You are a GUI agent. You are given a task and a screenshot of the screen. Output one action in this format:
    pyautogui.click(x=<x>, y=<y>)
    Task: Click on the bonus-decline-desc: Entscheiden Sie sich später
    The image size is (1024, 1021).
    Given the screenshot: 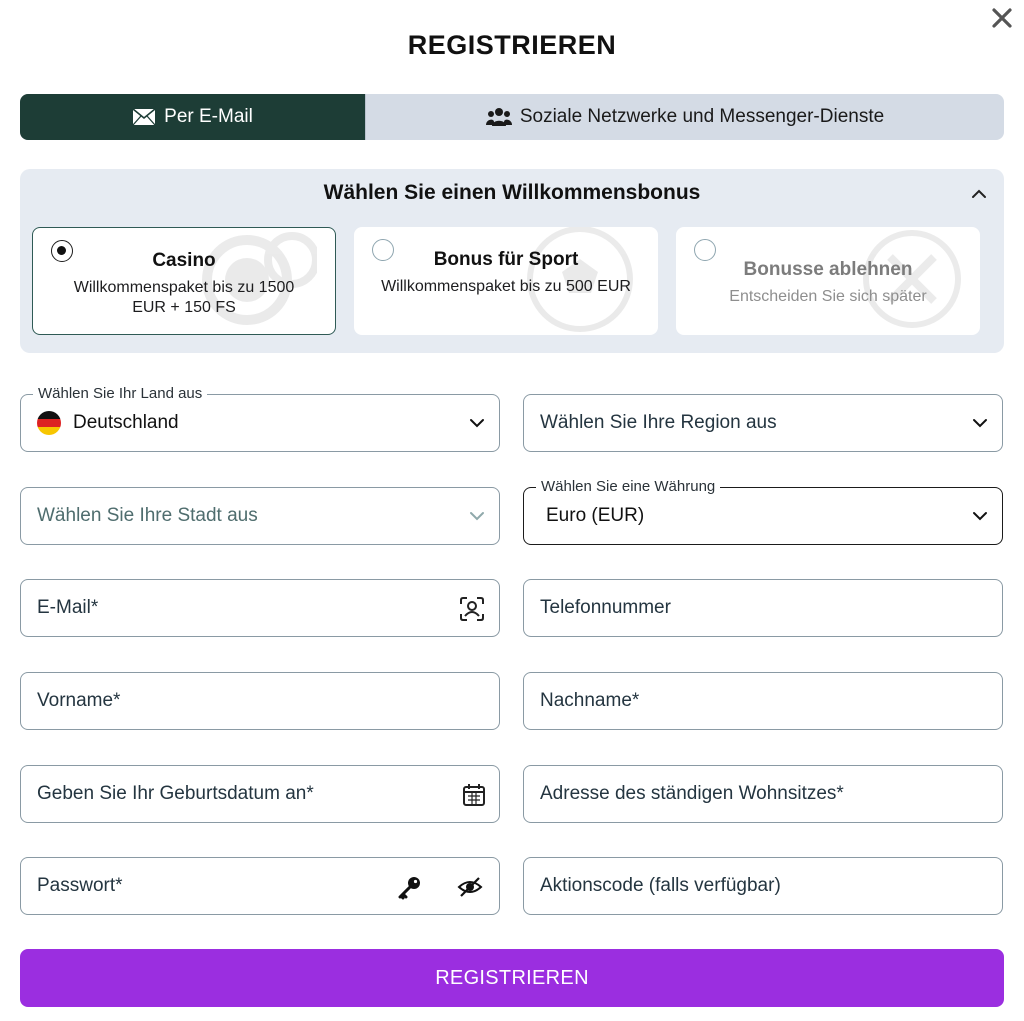 What is the action you would take?
    pyautogui.click(x=828, y=296)
    